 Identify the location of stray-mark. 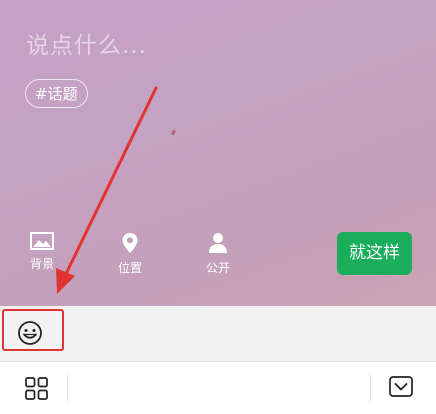
(173, 132).